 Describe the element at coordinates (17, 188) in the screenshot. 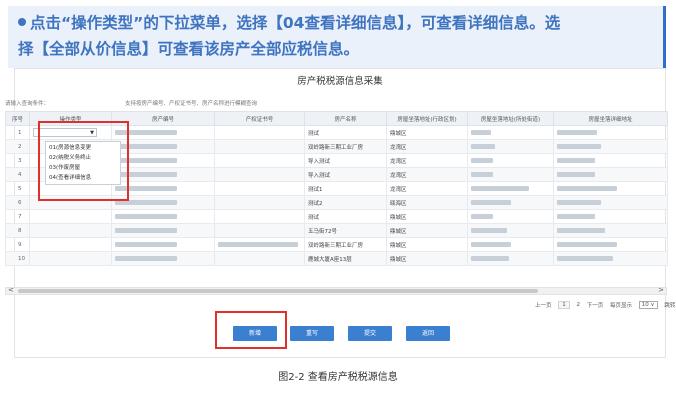

I see `row-index: 5` at that location.